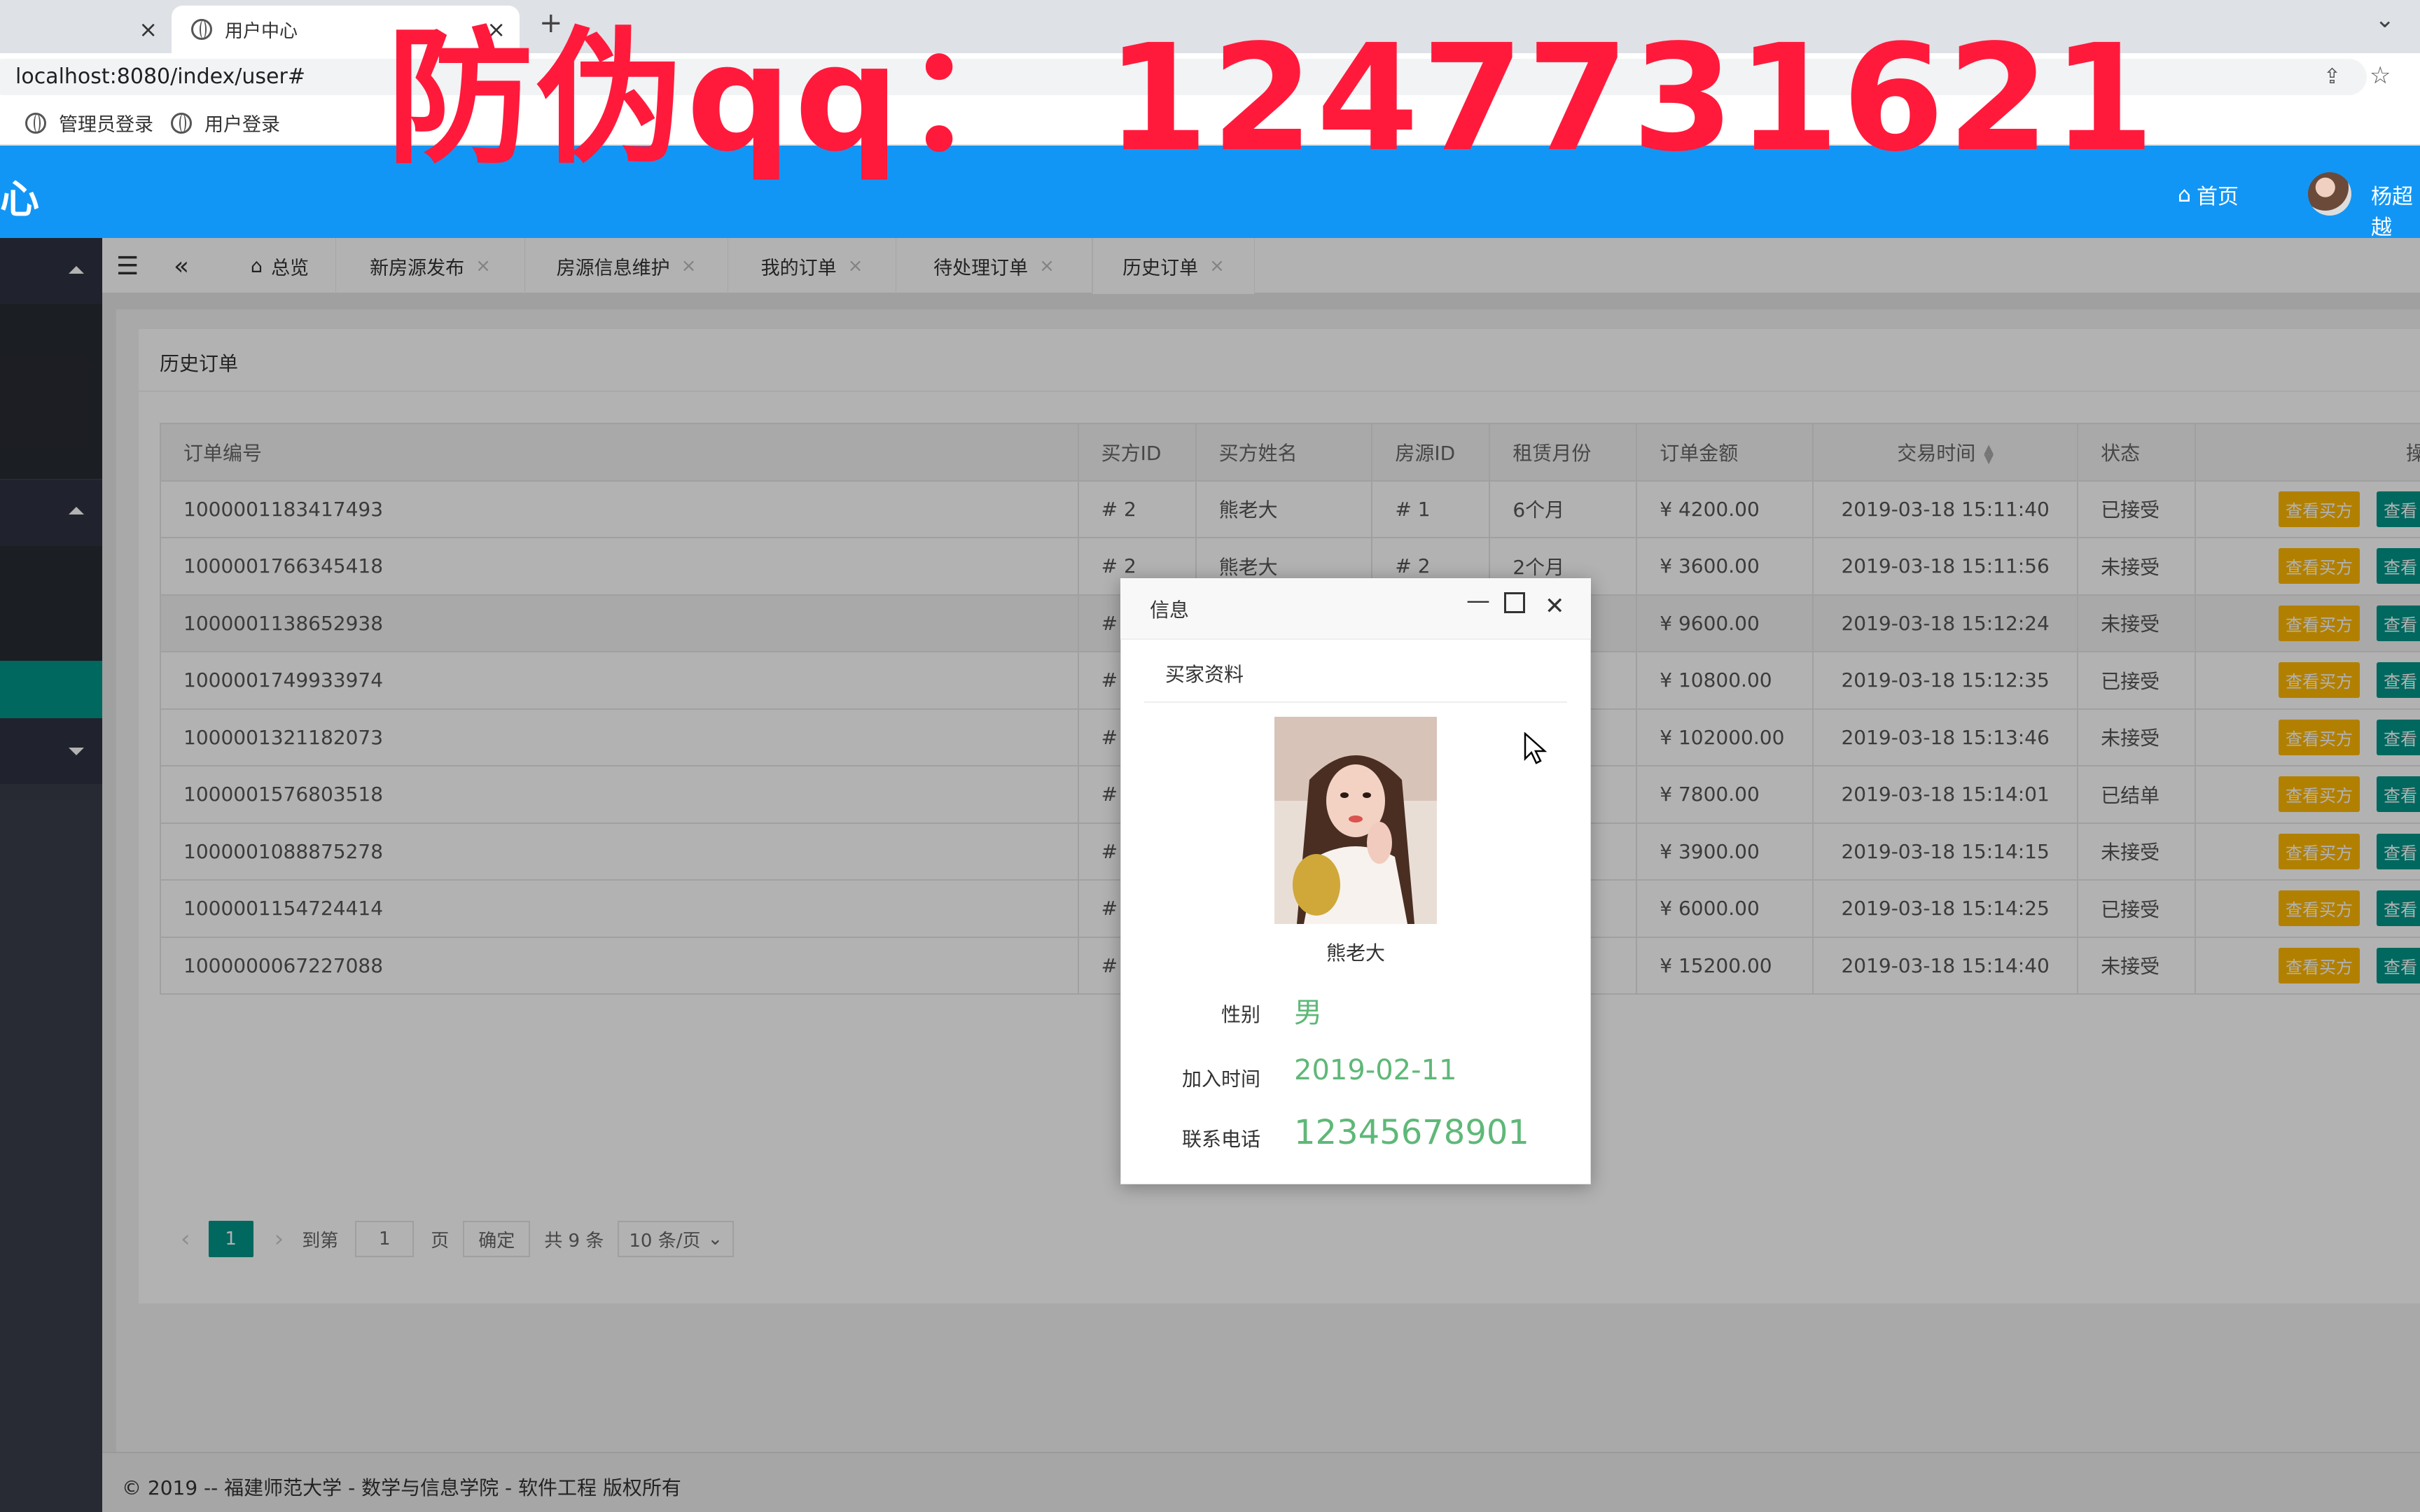  I want to click on dialog-section-title: 买家资料, so click(1204, 674).